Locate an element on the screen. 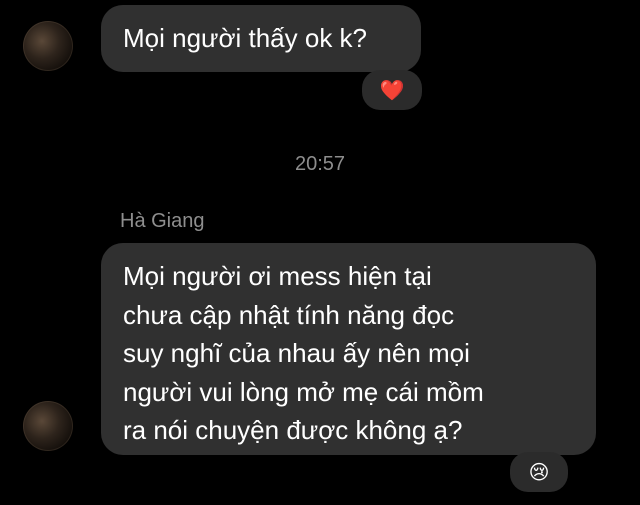 The image size is (640, 505). red-heart-icon: ❤️ is located at coordinates (392, 90).